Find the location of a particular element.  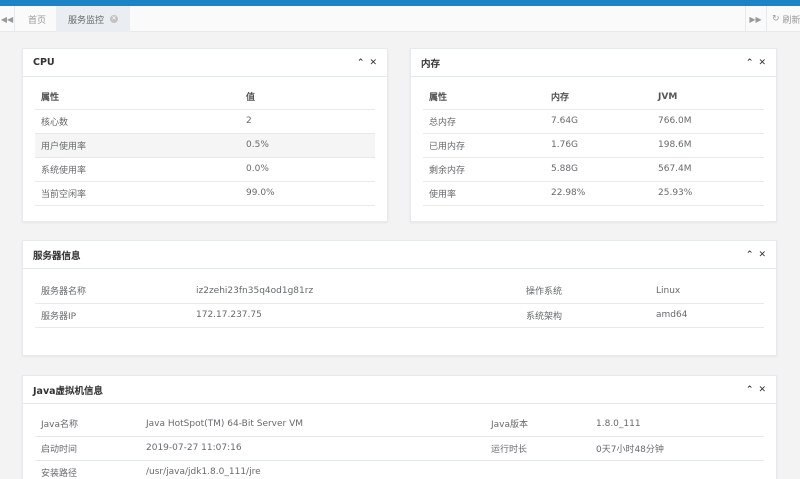

double-chevron-left-icon: ◀◀ is located at coordinates (7, 19).